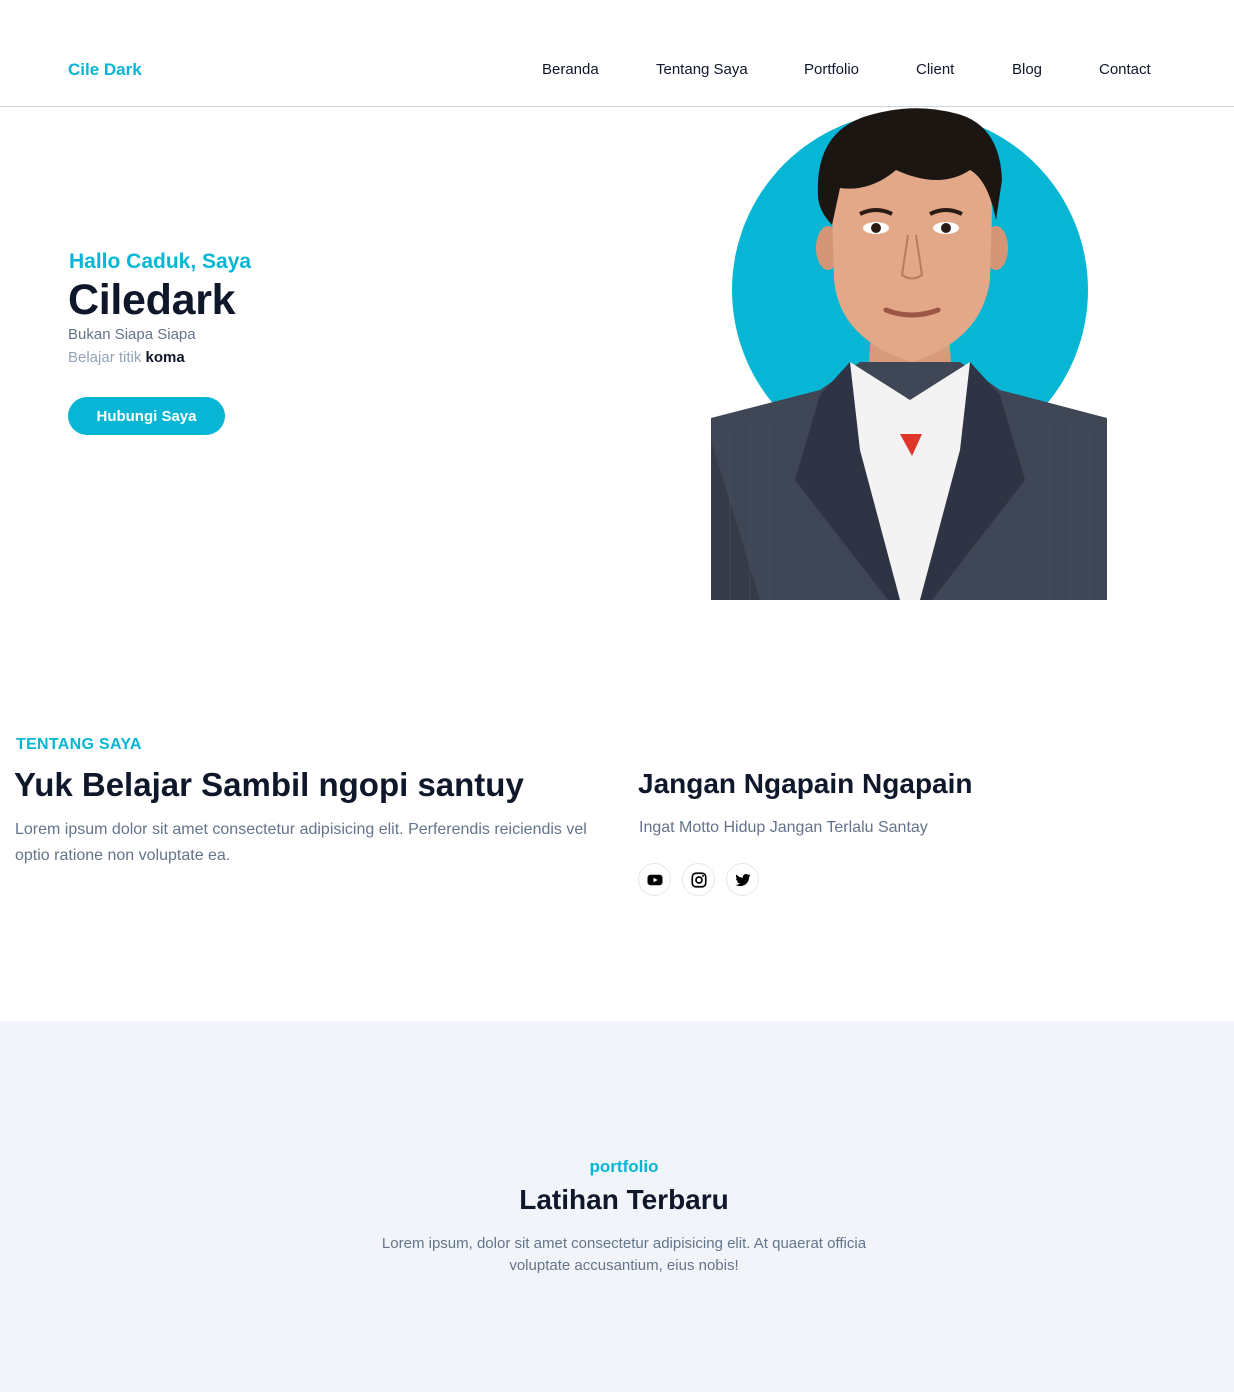 The image size is (1234, 1392). Describe the element at coordinates (152, 300) in the screenshot. I see `hero-name: Ciledark` at that location.